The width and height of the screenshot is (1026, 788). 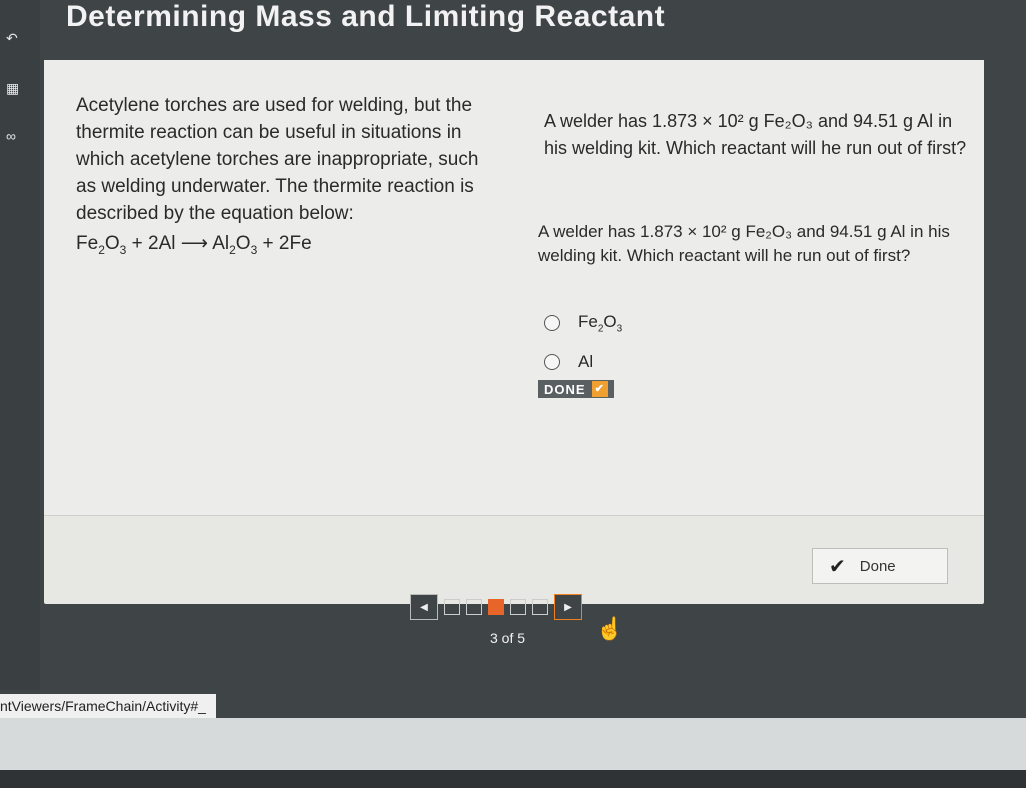 I want to click on link-icon: ∞, so click(x=11, y=136).